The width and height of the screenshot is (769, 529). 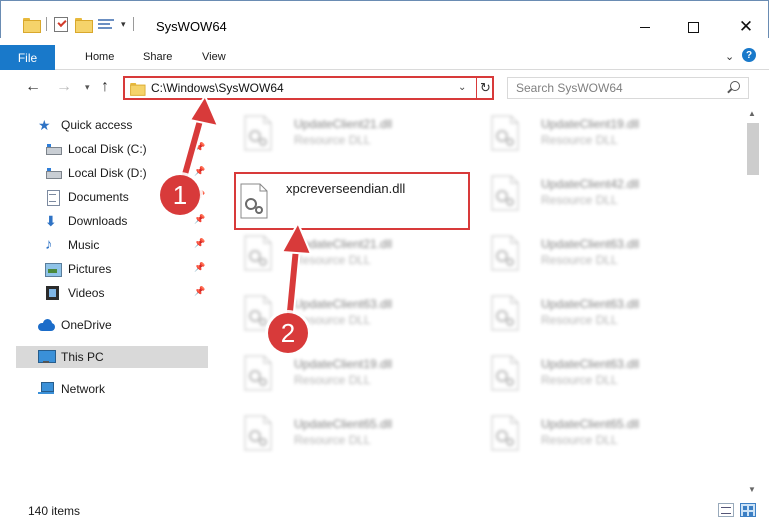 I want to click on tab-home: Home, so click(x=99, y=57).